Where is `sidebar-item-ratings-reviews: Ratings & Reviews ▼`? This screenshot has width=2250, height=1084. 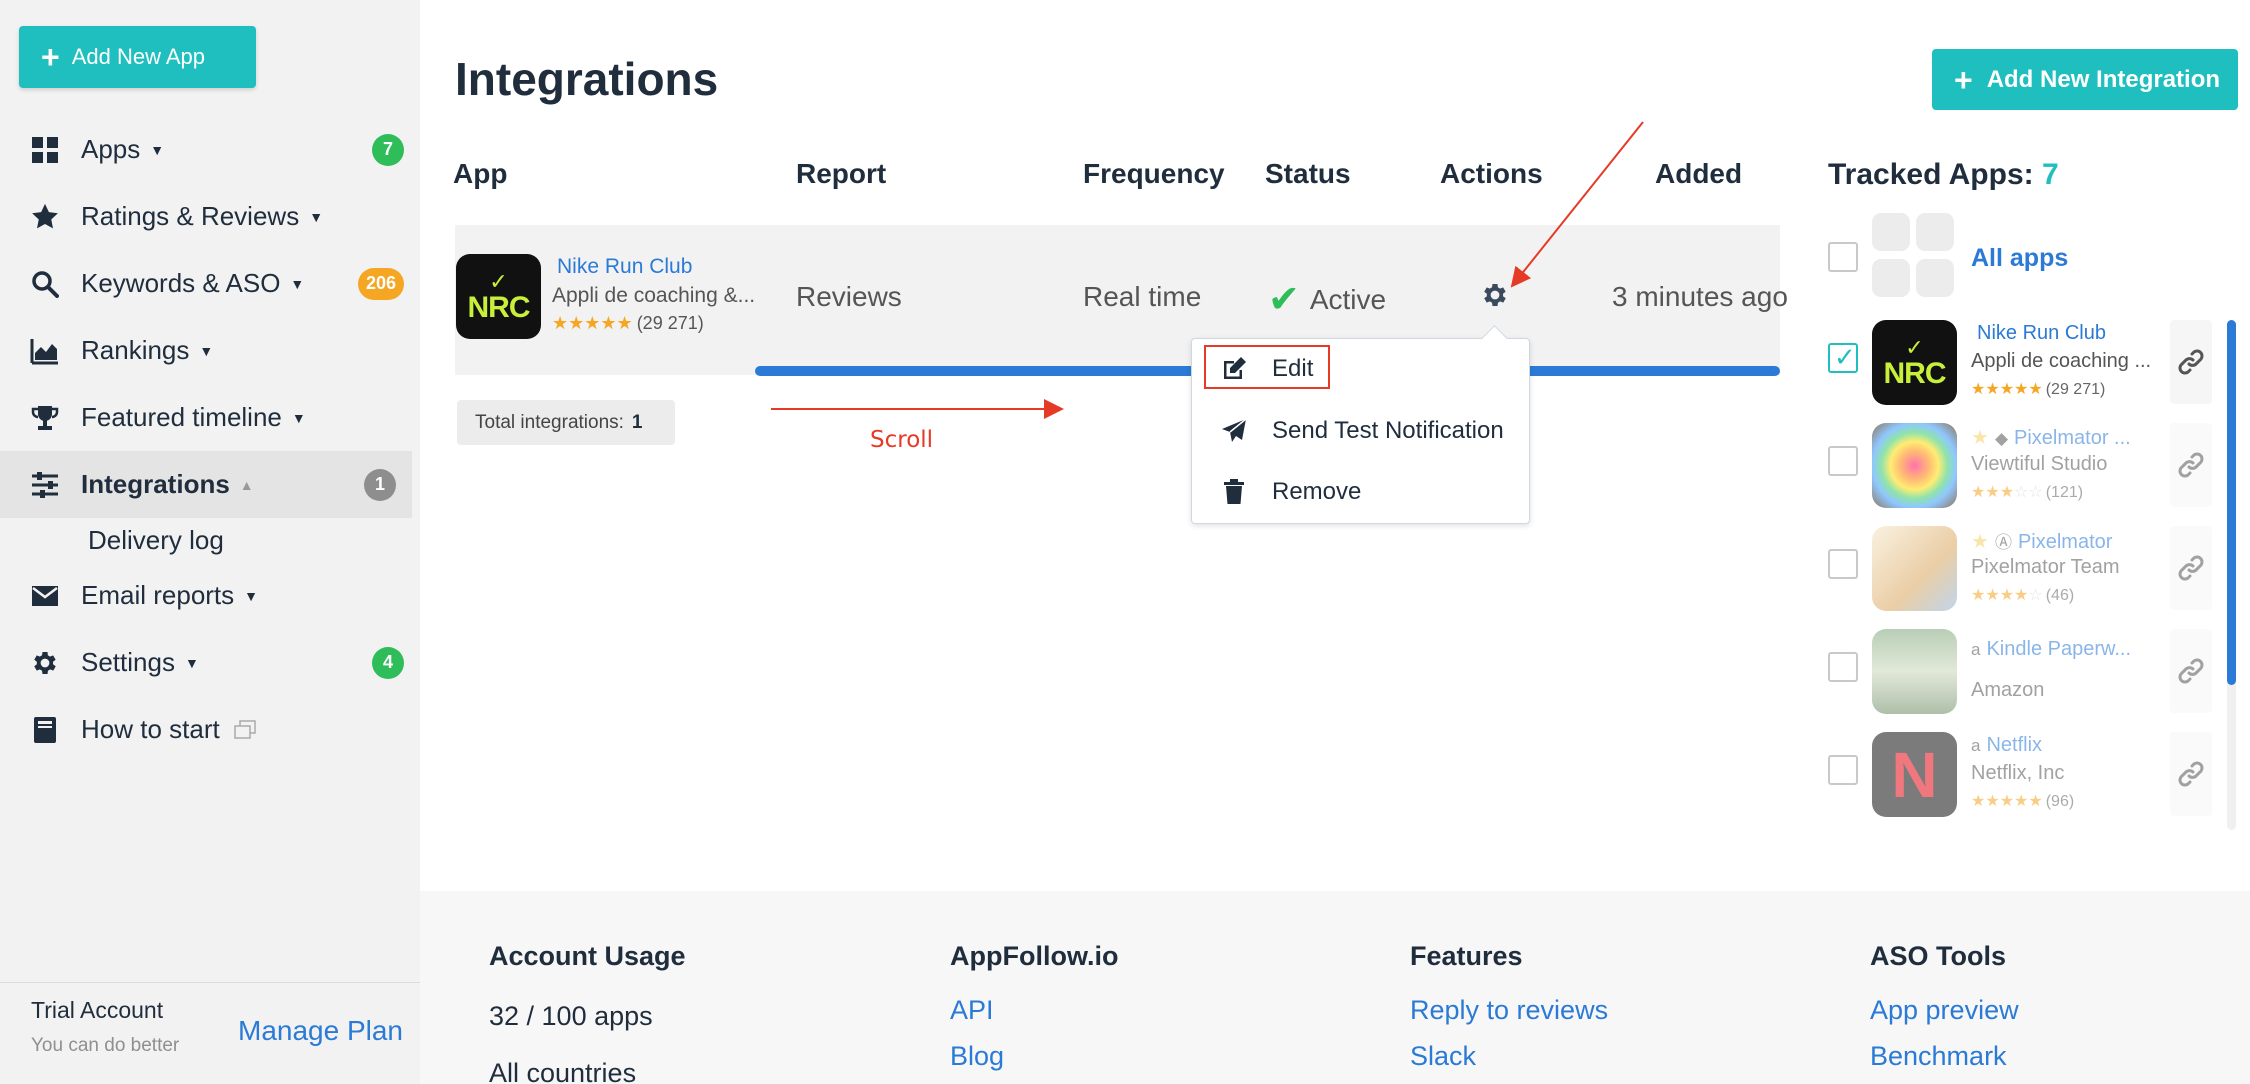
sidebar-item-ratings-reviews: Ratings & Reviews ▼ is located at coordinates (210, 216).